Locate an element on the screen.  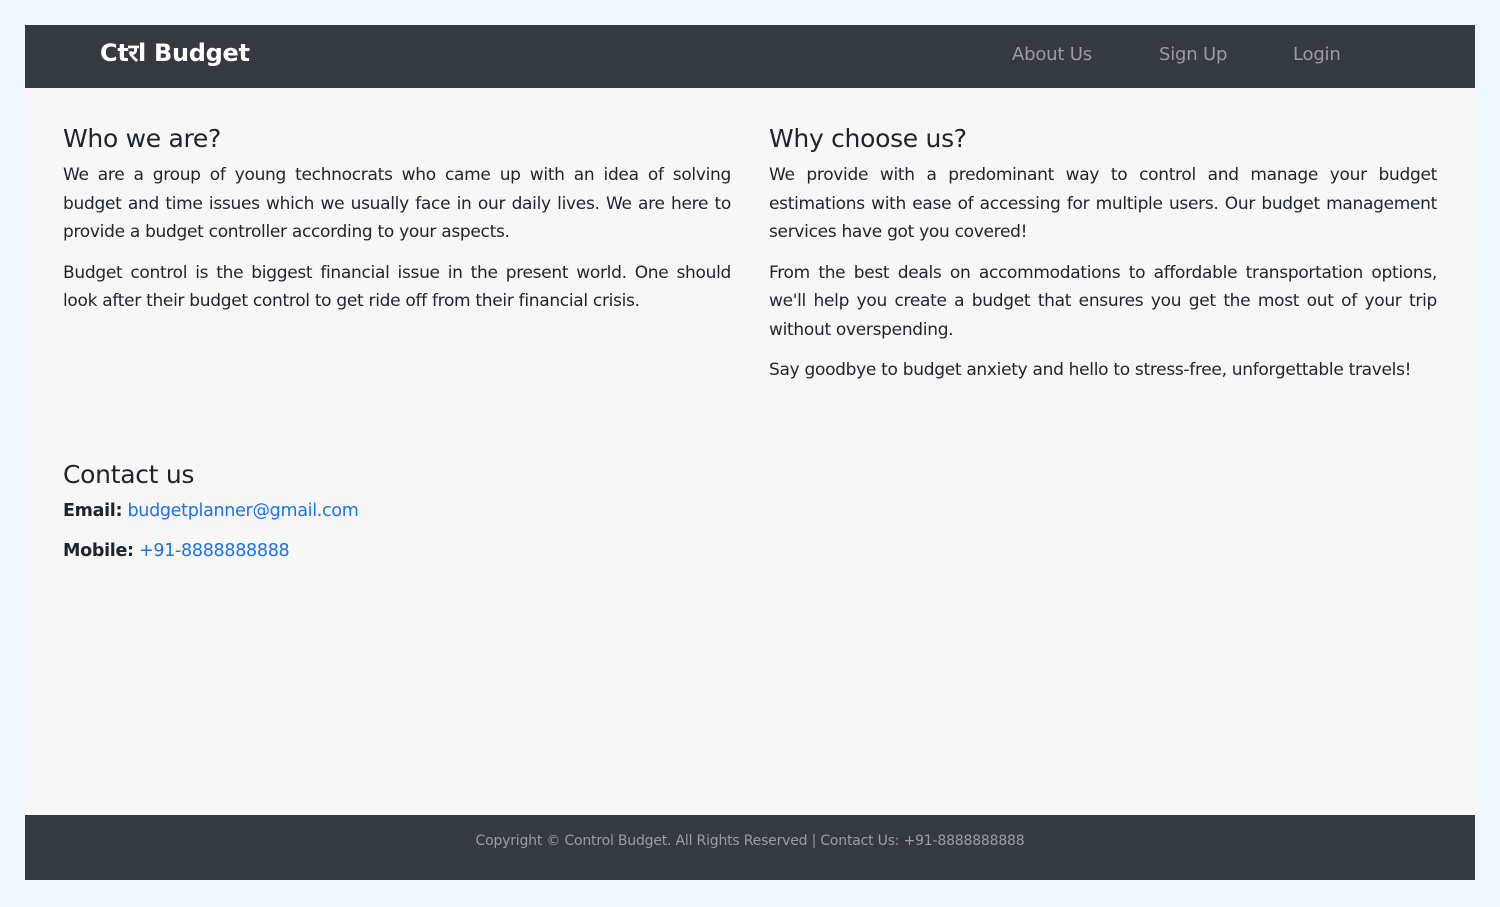
mobile-link: +91-8888888888 is located at coordinates (214, 551).